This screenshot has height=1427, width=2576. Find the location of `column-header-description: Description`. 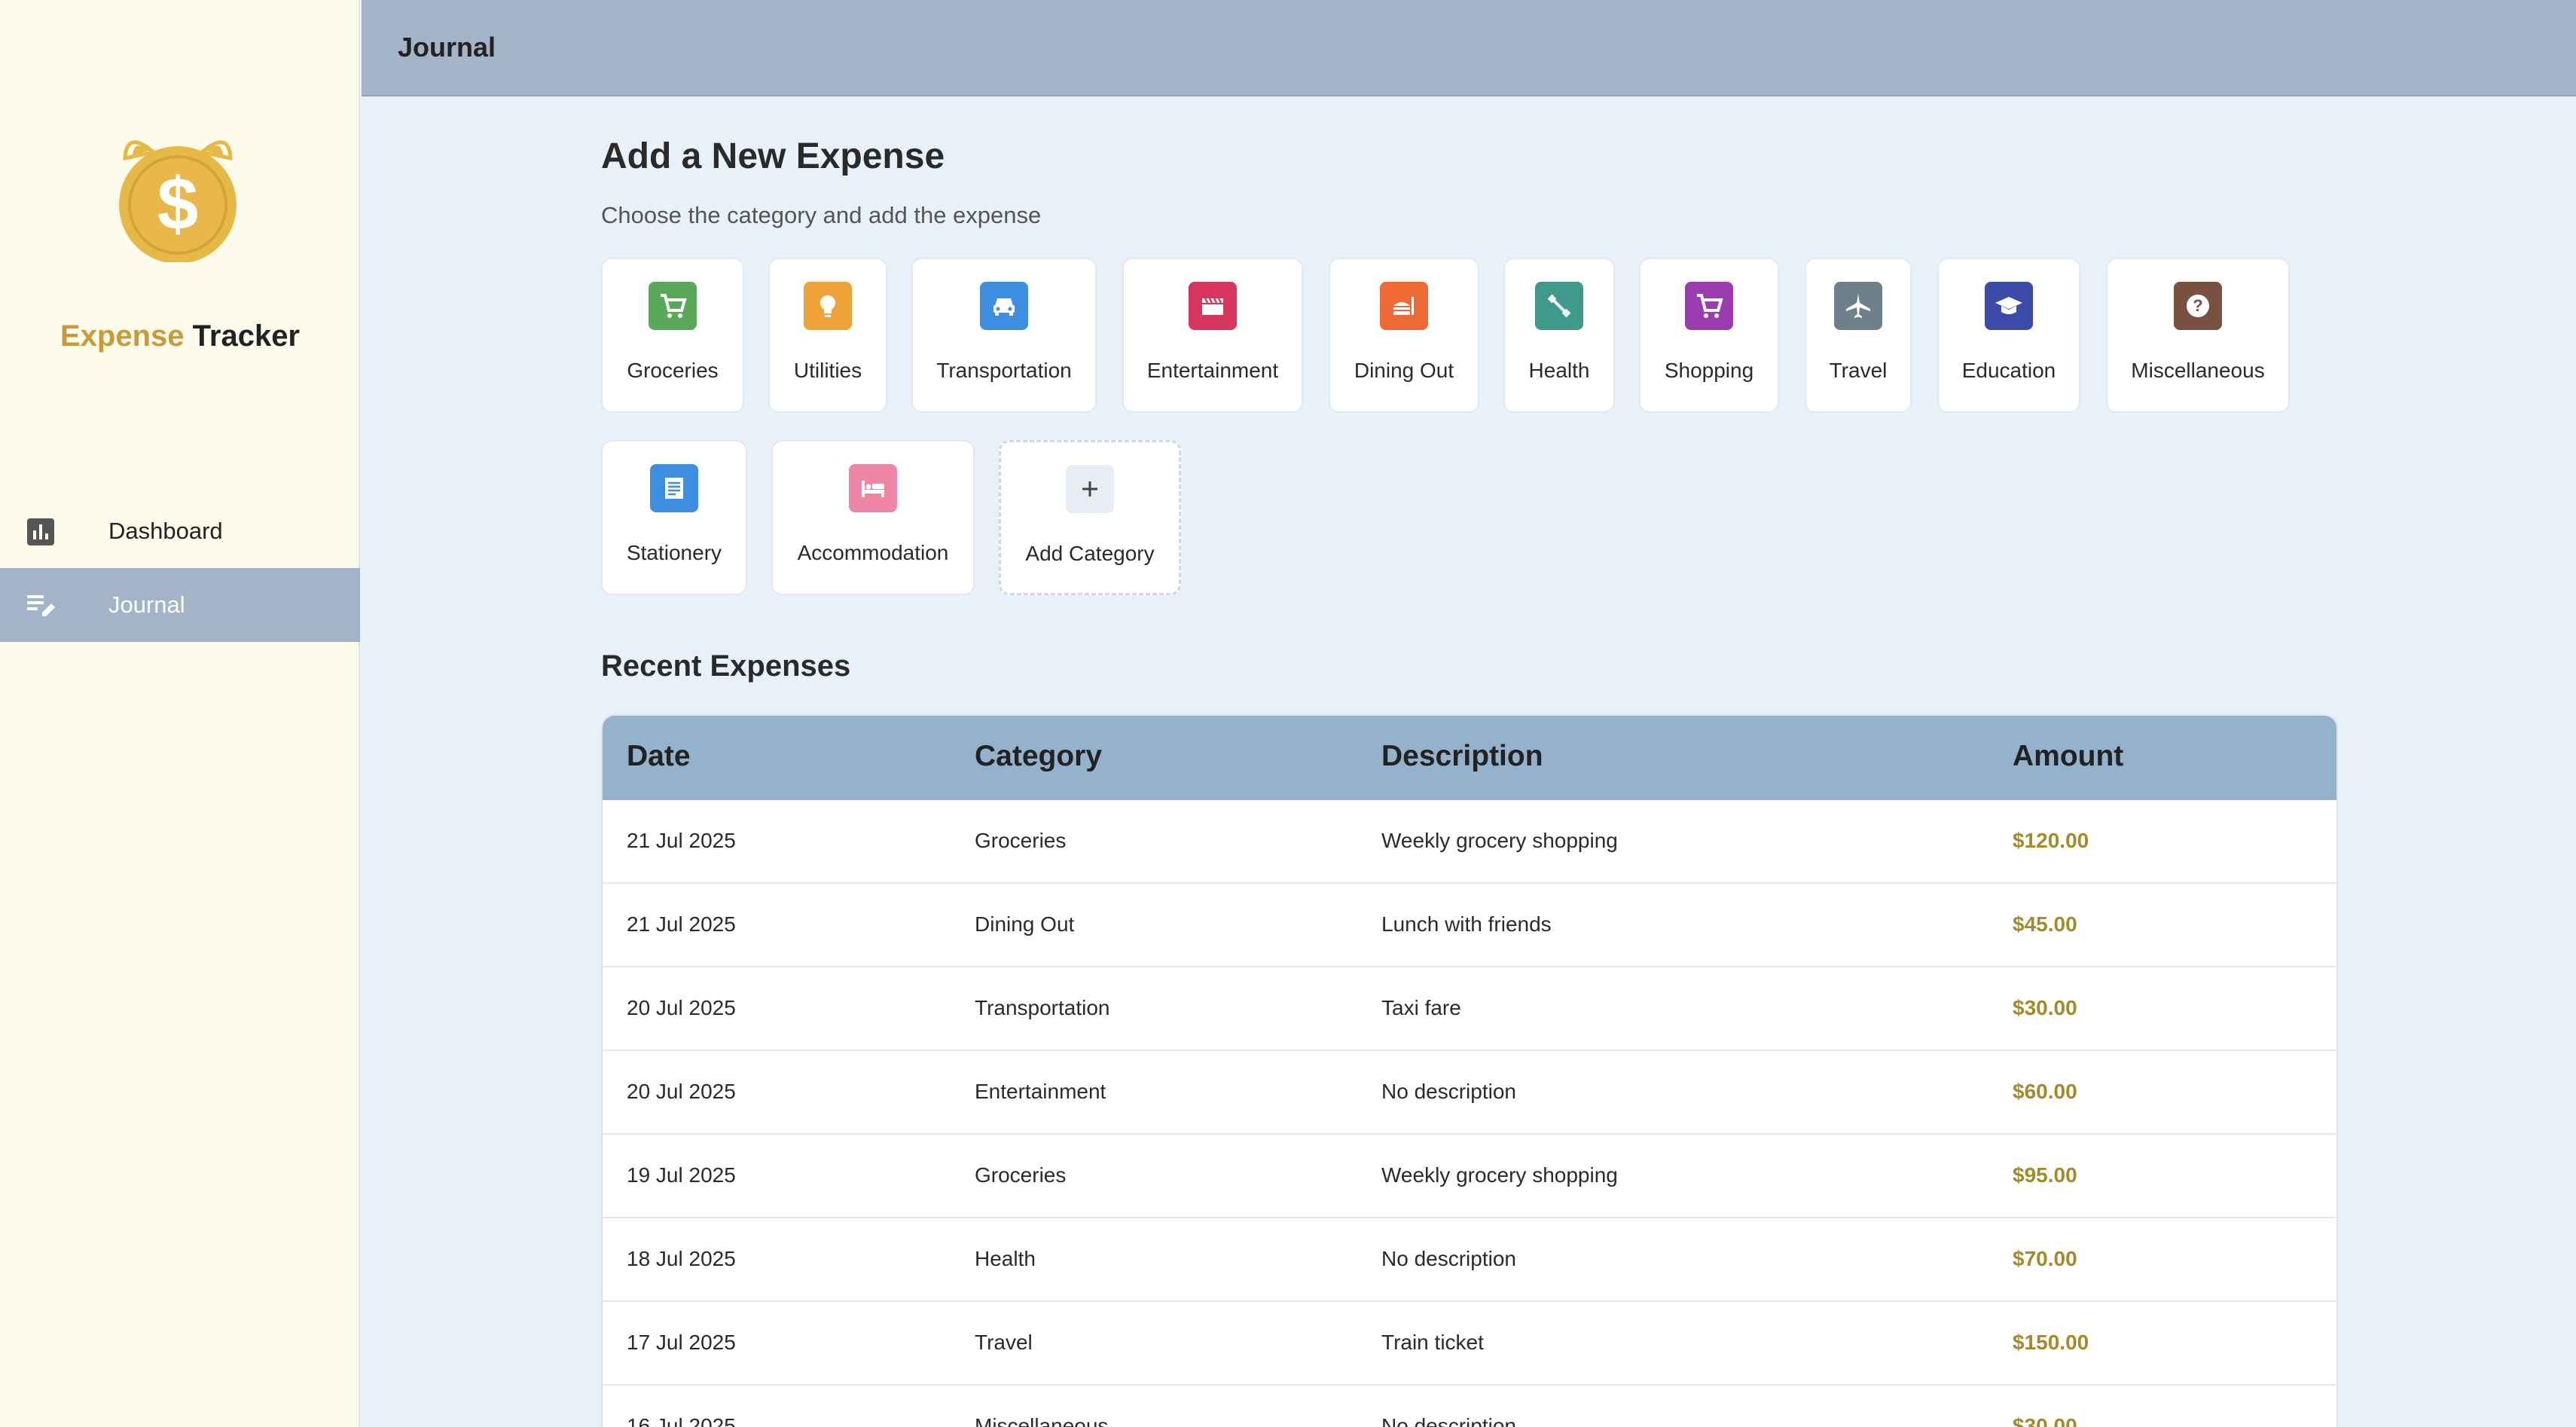

column-header-description: Description is located at coordinates (1462, 756).